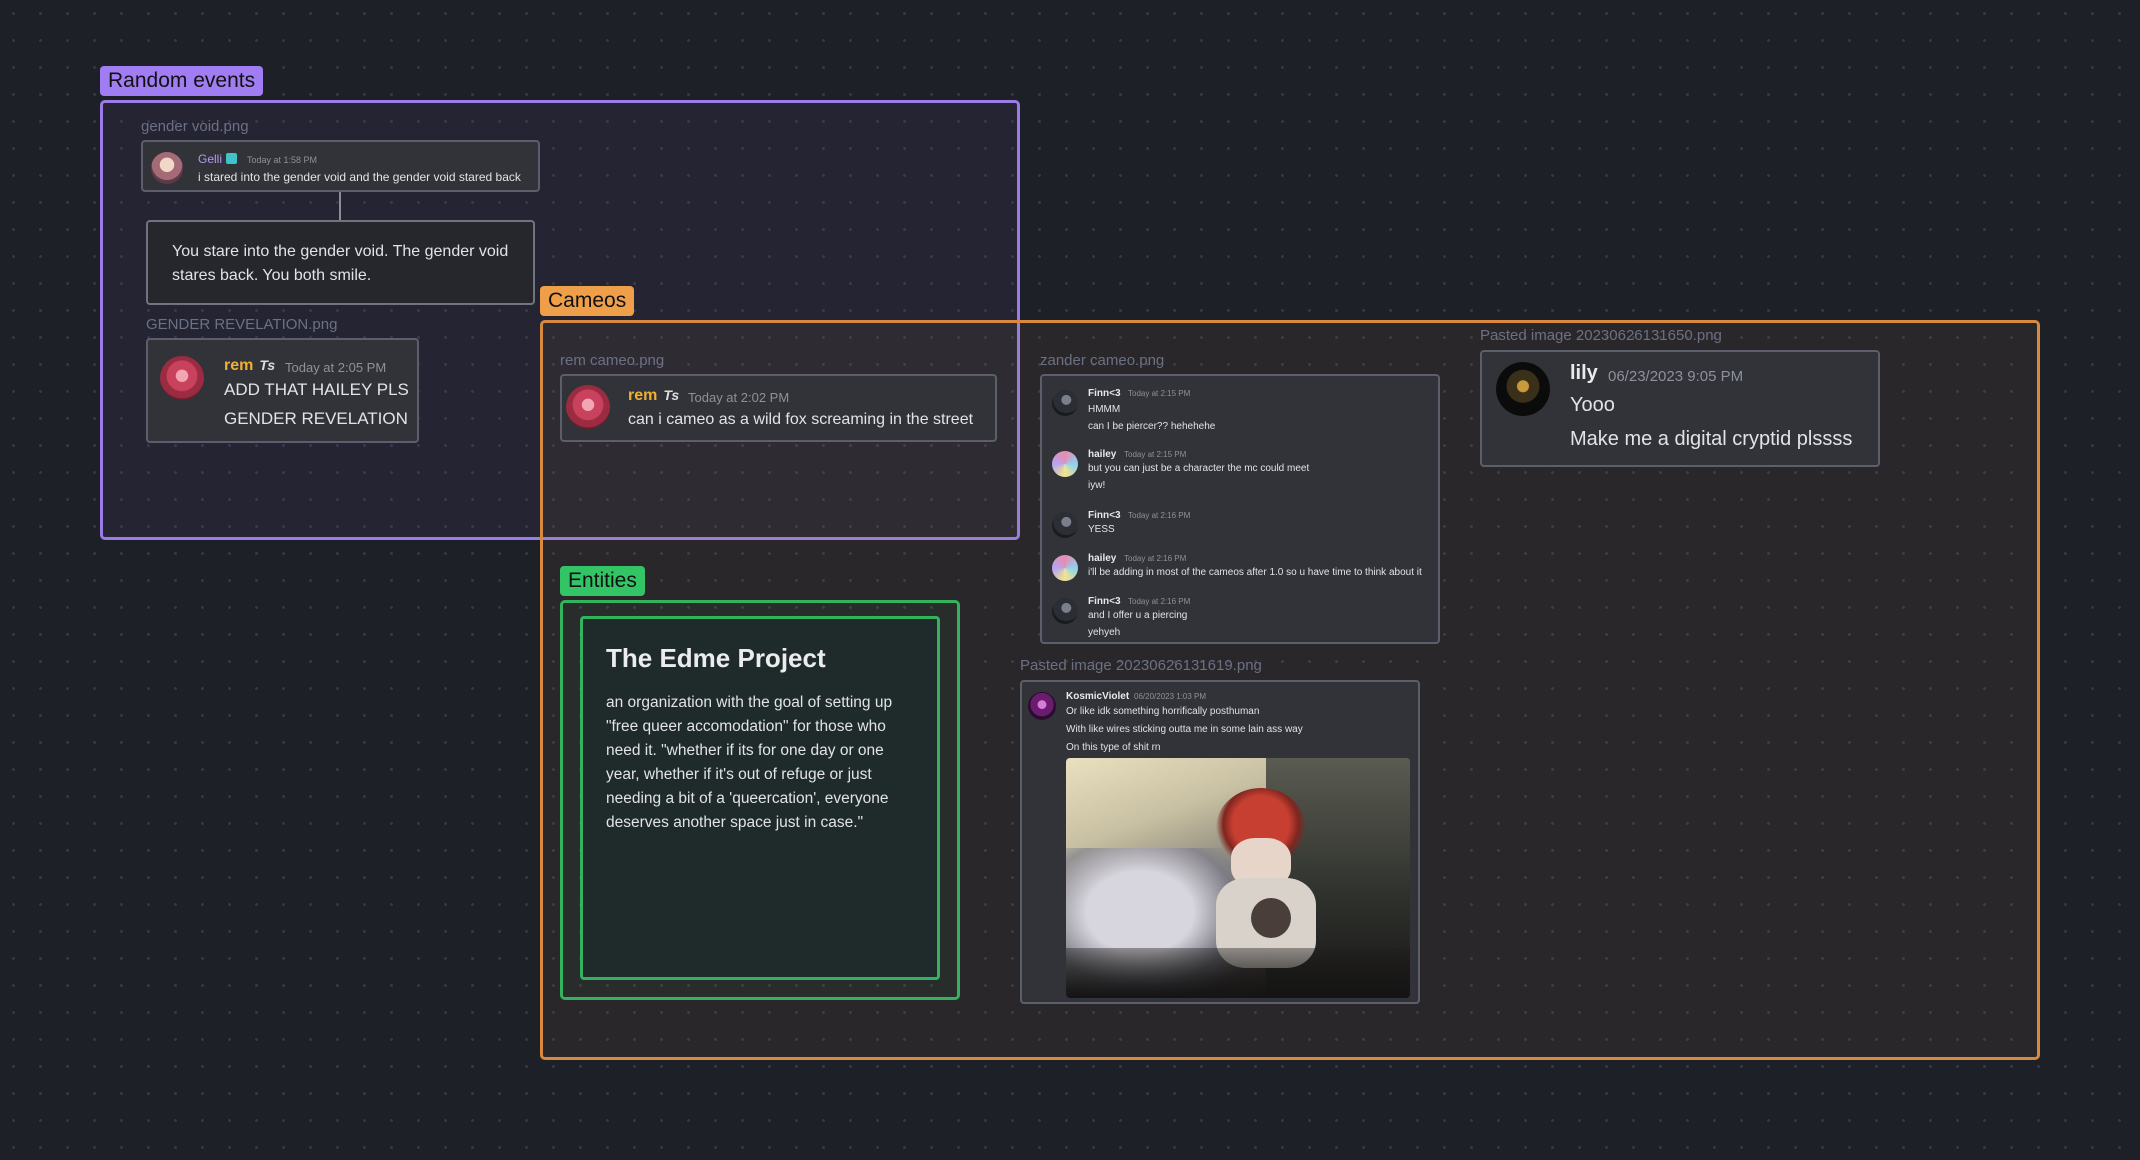  Describe the element at coordinates (218, 159) in the screenshot. I see `username: Gelli` at that location.